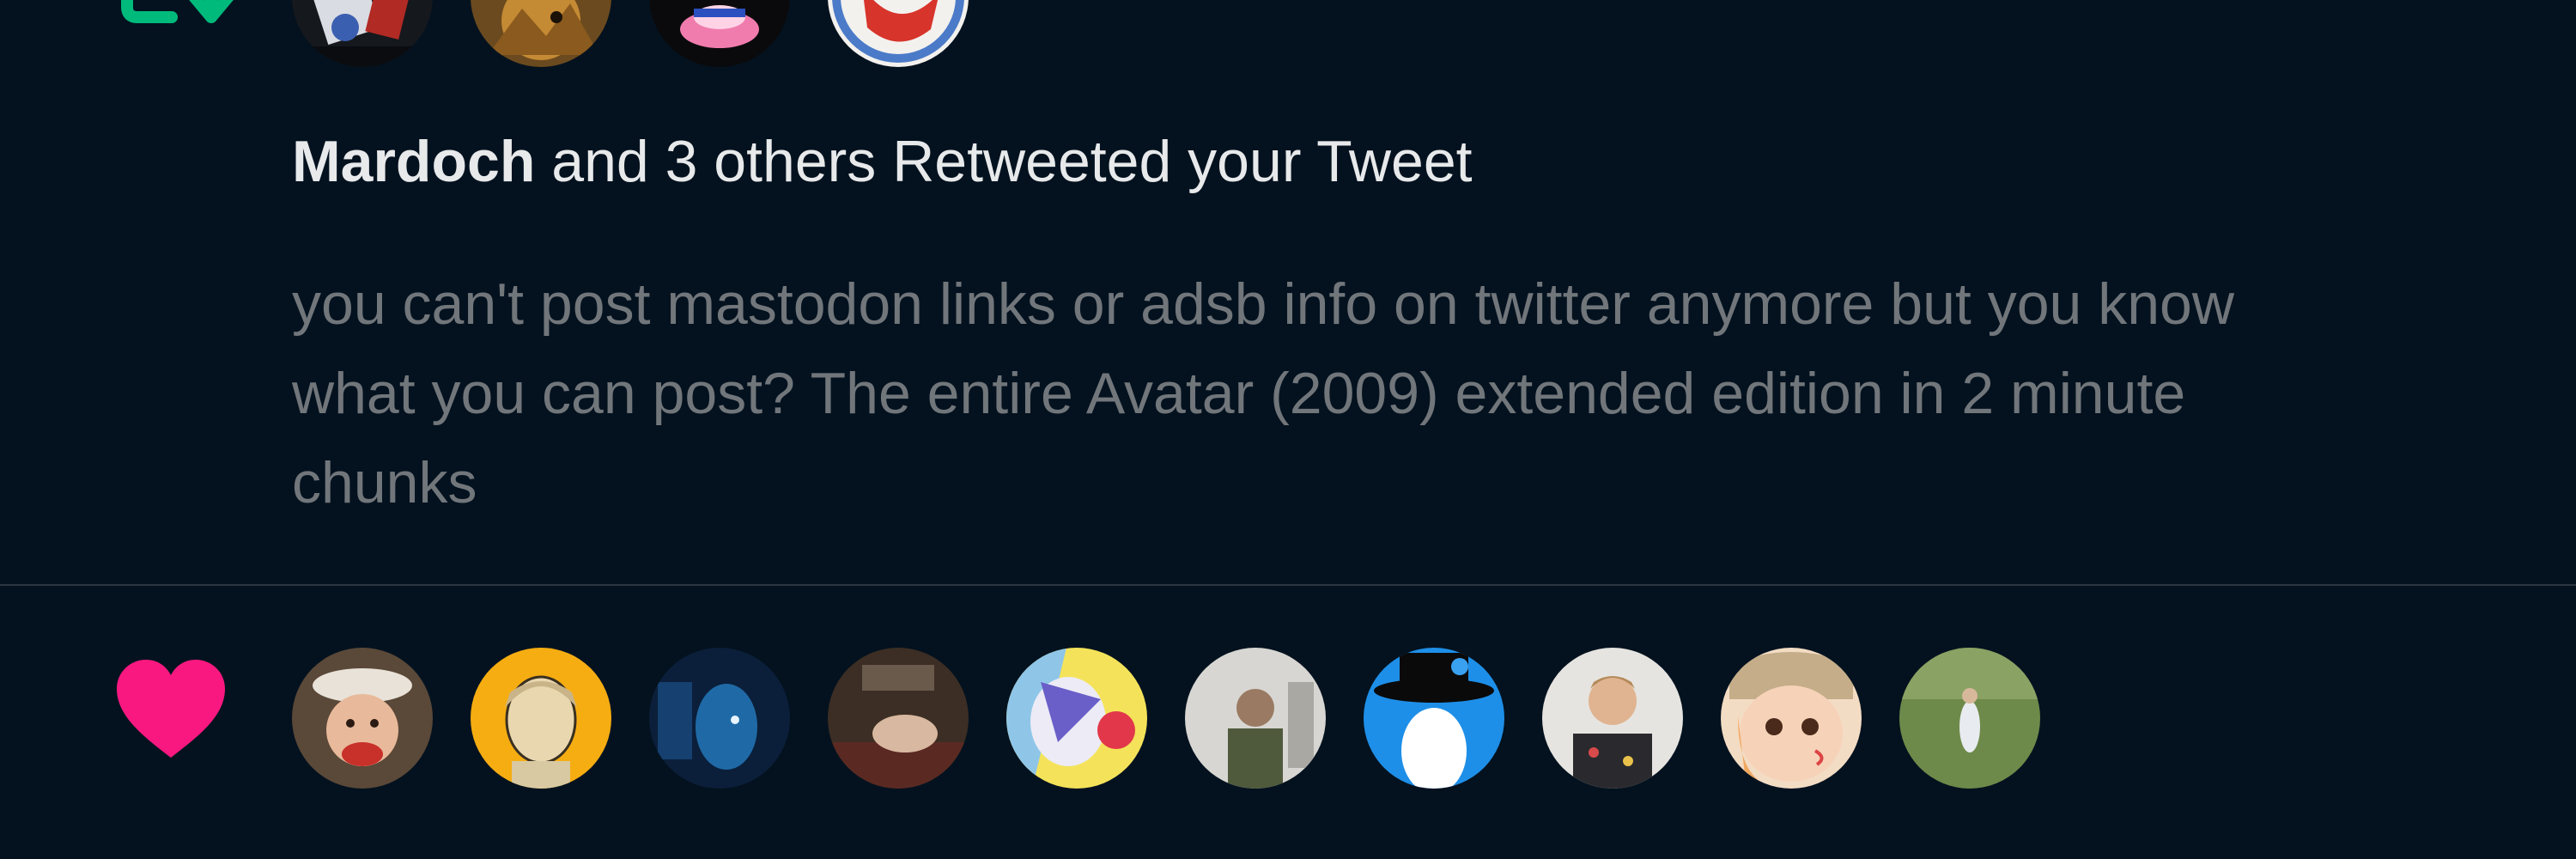 This screenshot has width=2576, height=859. I want to click on heart-icon, so click(171, 709).